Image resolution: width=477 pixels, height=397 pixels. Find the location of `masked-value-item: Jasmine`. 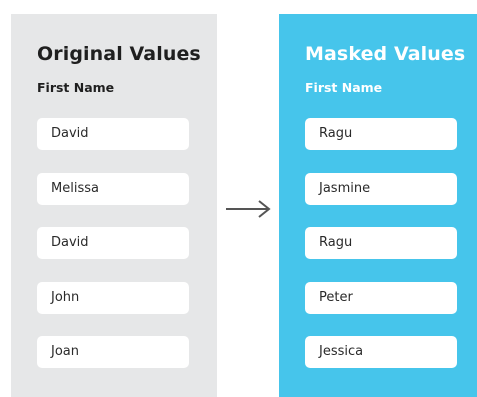

masked-value-item: Jasmine is located at coordinates (381, 188).